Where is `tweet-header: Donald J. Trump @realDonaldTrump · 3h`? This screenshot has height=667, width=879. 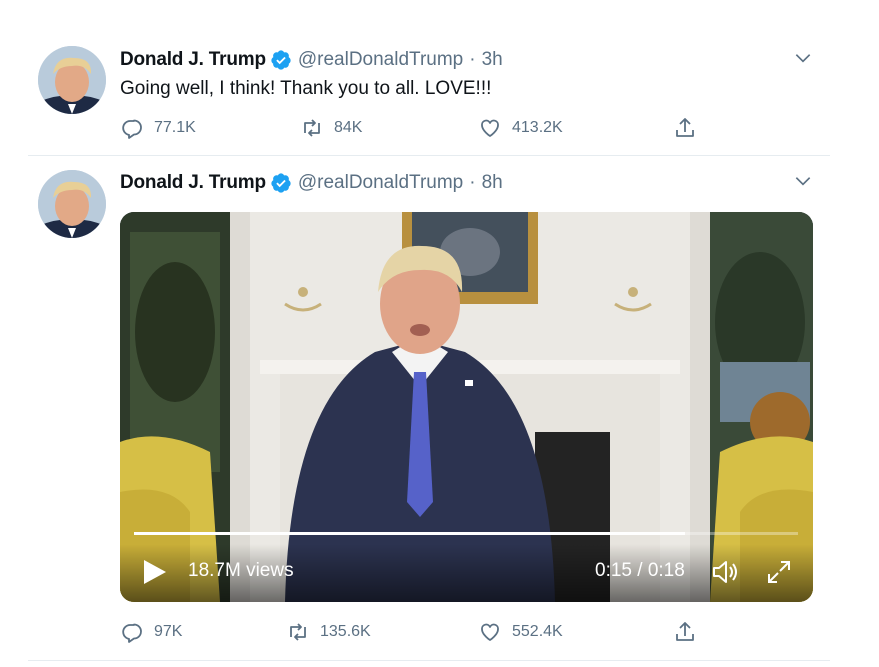 tweet-header: Donald J. Trump @realDonaldTrump · 3h is located at coordinates (311, 60).